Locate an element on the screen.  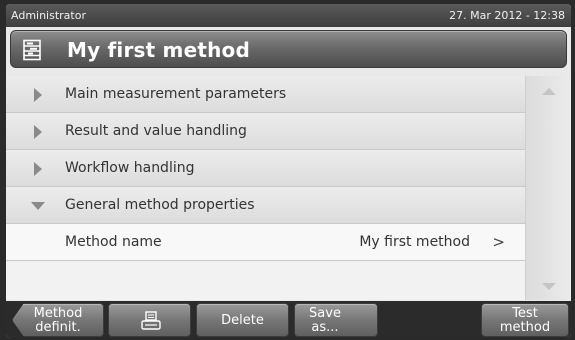
test-line1: Test is located at coordinates (525, 313).